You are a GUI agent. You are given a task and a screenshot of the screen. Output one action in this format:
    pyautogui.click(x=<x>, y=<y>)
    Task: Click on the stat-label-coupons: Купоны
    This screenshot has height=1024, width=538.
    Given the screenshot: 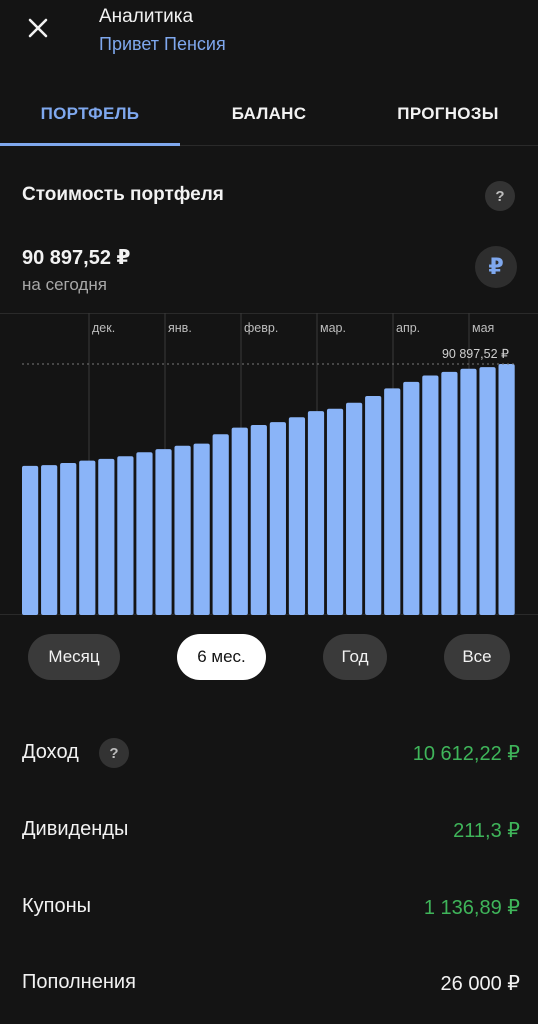 What is the action you would take?
    pyautogui.click(x=57, y=906)
    